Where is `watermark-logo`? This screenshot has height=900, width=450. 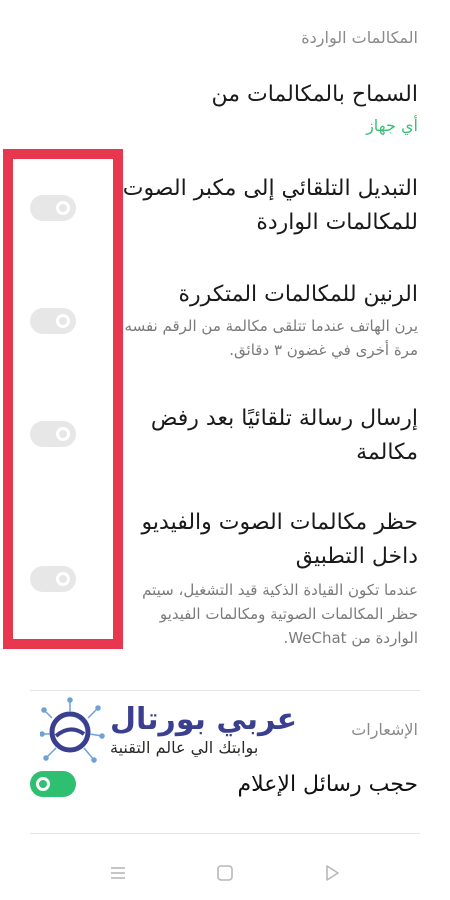 watermark-logo is located at coordinates (72, 731).